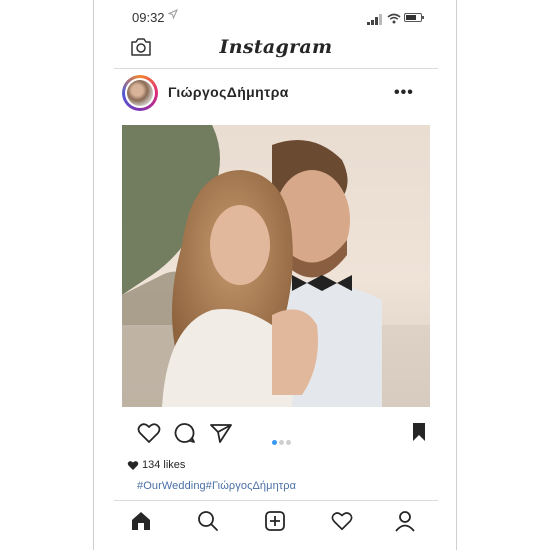  I want to click on heart-icon, so click(149, 435).